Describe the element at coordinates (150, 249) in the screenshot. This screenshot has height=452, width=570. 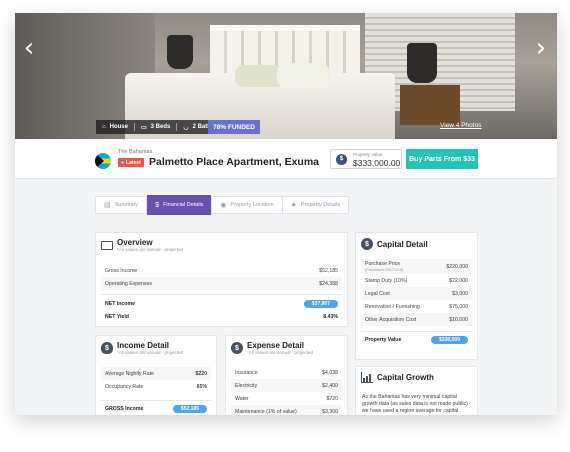
I see `overview-subtitle: *All values are annual - projected` at that location.